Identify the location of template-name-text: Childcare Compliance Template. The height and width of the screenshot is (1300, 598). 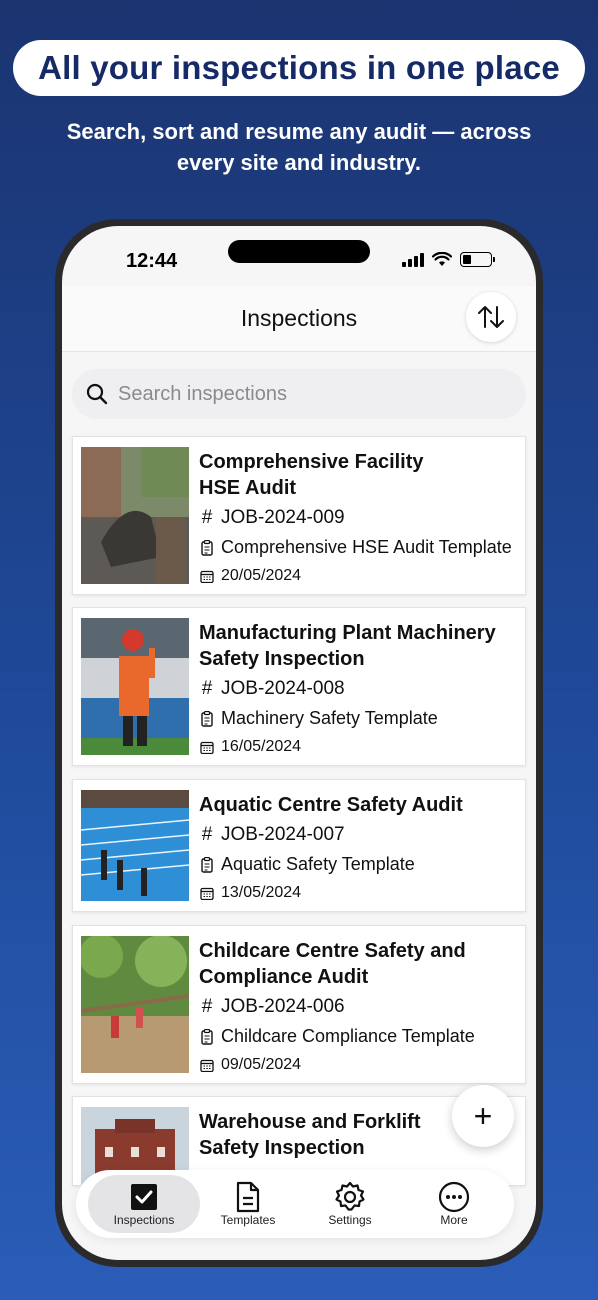
(348, 1036).